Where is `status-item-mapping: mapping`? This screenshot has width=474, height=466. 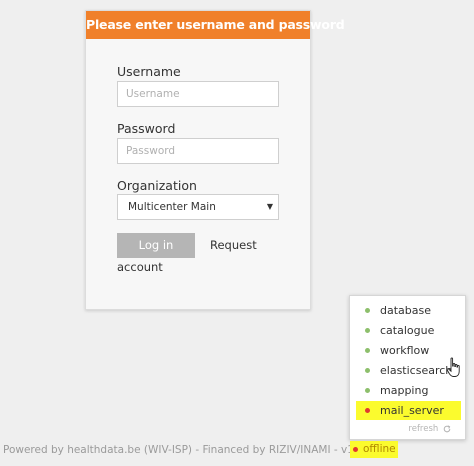
status-item-mapping: mapping is located at coordinates (408, 390).